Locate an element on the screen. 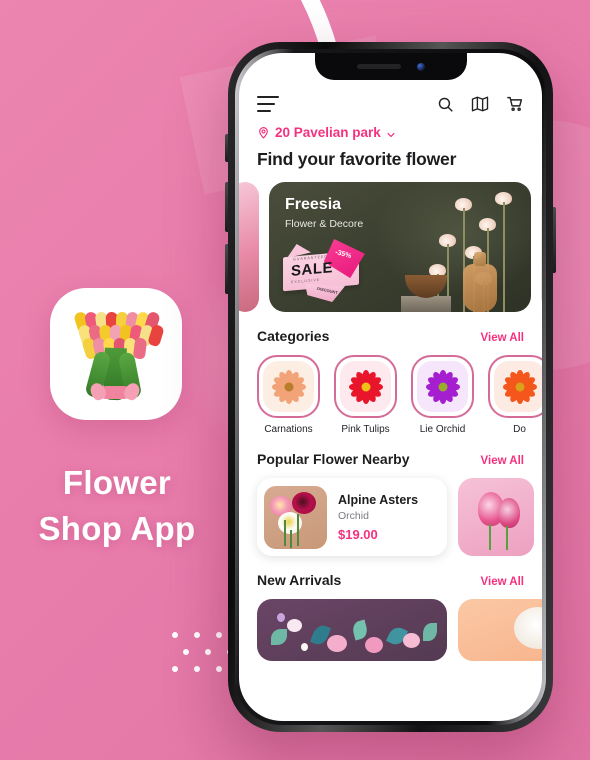 The image size is (590, 760). power-button is located at coordinates (554, 240).